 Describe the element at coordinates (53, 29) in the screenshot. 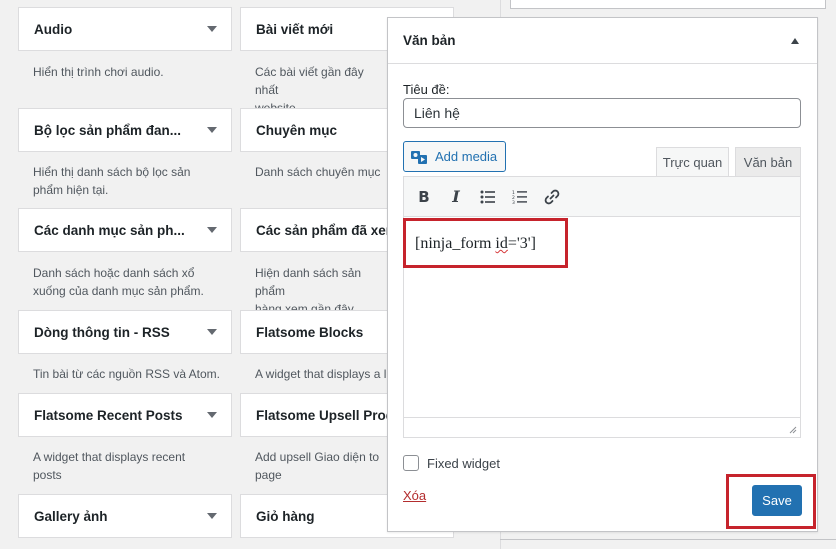

I see `widget-title: Audio` at that location.